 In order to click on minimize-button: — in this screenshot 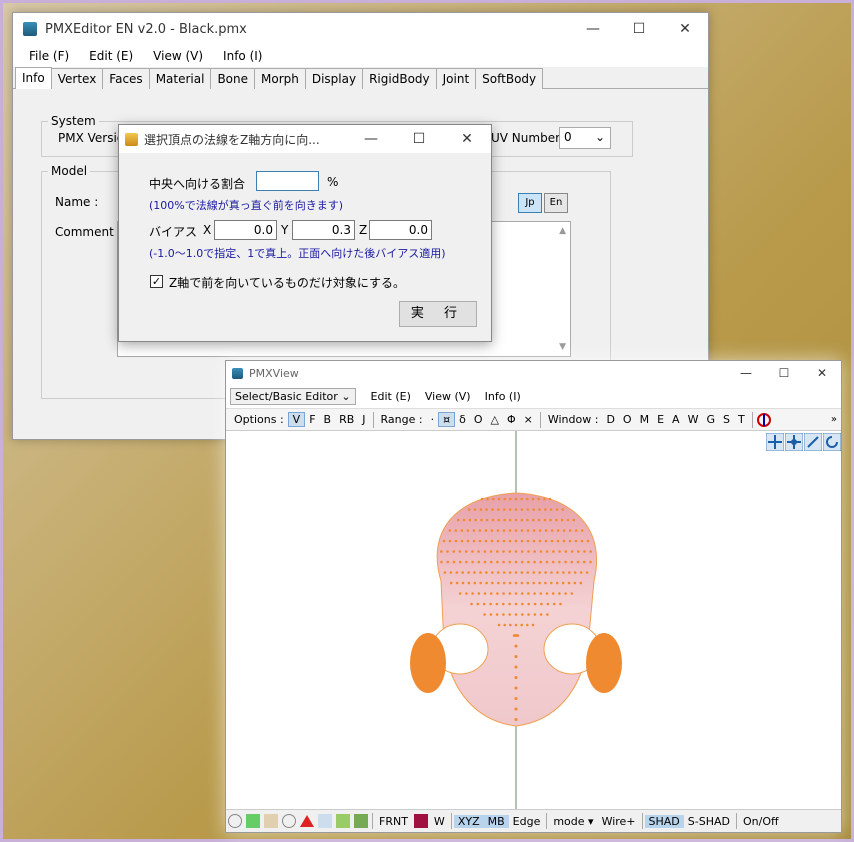, I will do `click(593, 29)`.